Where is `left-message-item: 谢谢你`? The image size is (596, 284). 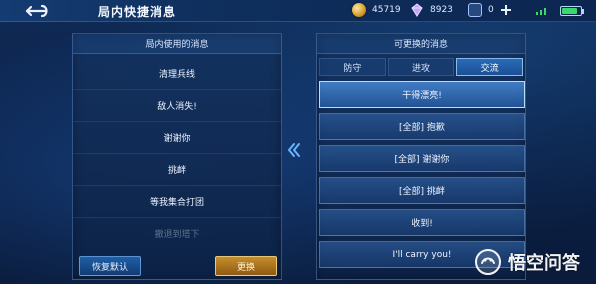
left-message-item: 谢谢你 is located at coordinates (177, 138).